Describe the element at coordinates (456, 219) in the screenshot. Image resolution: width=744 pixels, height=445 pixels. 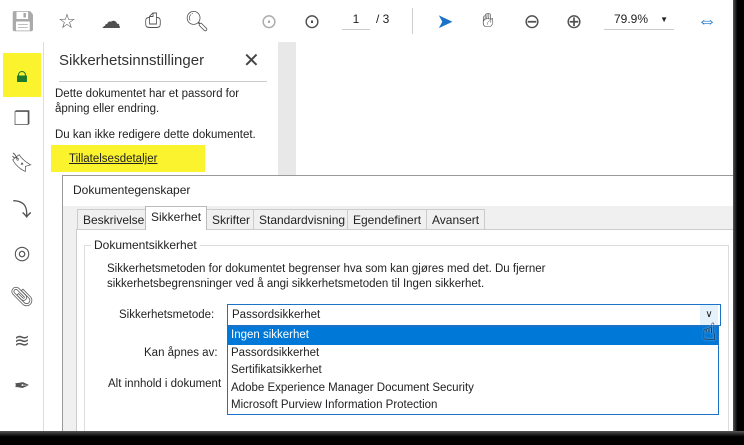
I see `tab-avansert: Avansert` at that location.